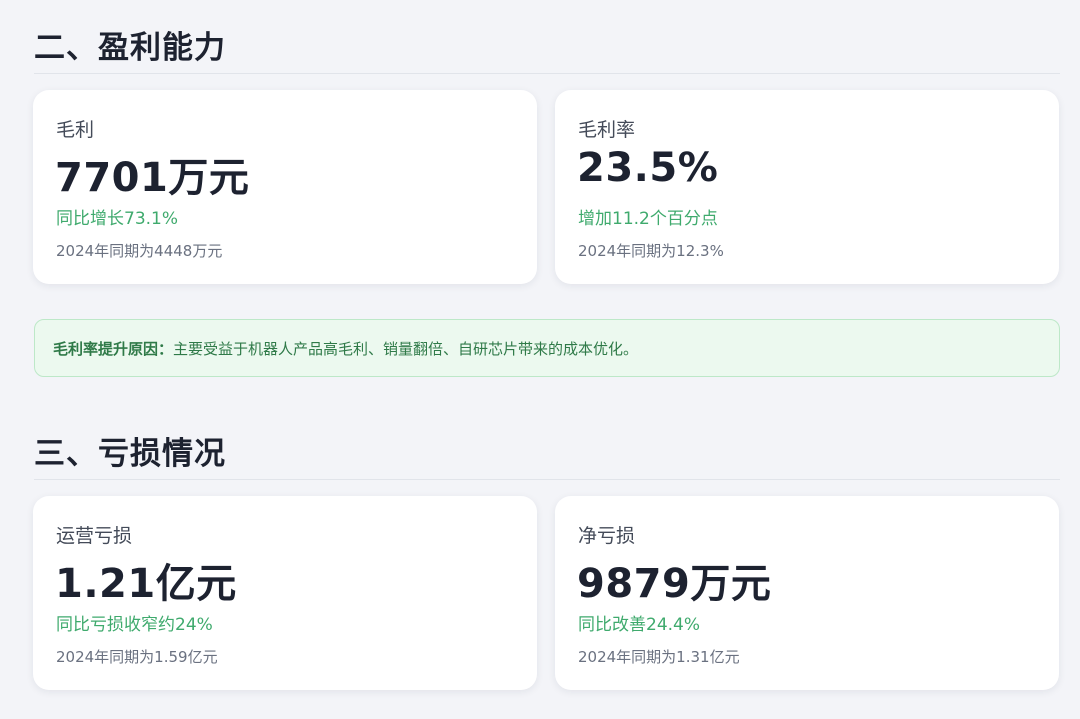 This screenshot has height=719, width=1080. I want to click on note-text: 主要受益于机器人产品高毛利、销量翻倍、自研芯片带来的成本优化。, so click(406, 348).